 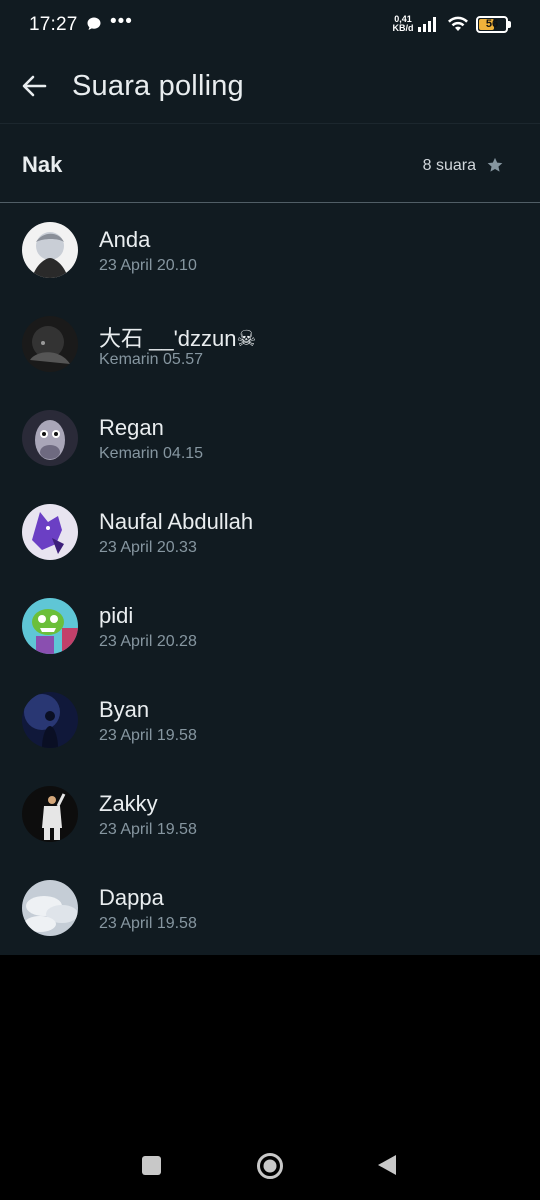 What do you see at coordinates (270, 88) in the screenshot?
I see `app-header: Suara polling` at bounding box center [270, 88].